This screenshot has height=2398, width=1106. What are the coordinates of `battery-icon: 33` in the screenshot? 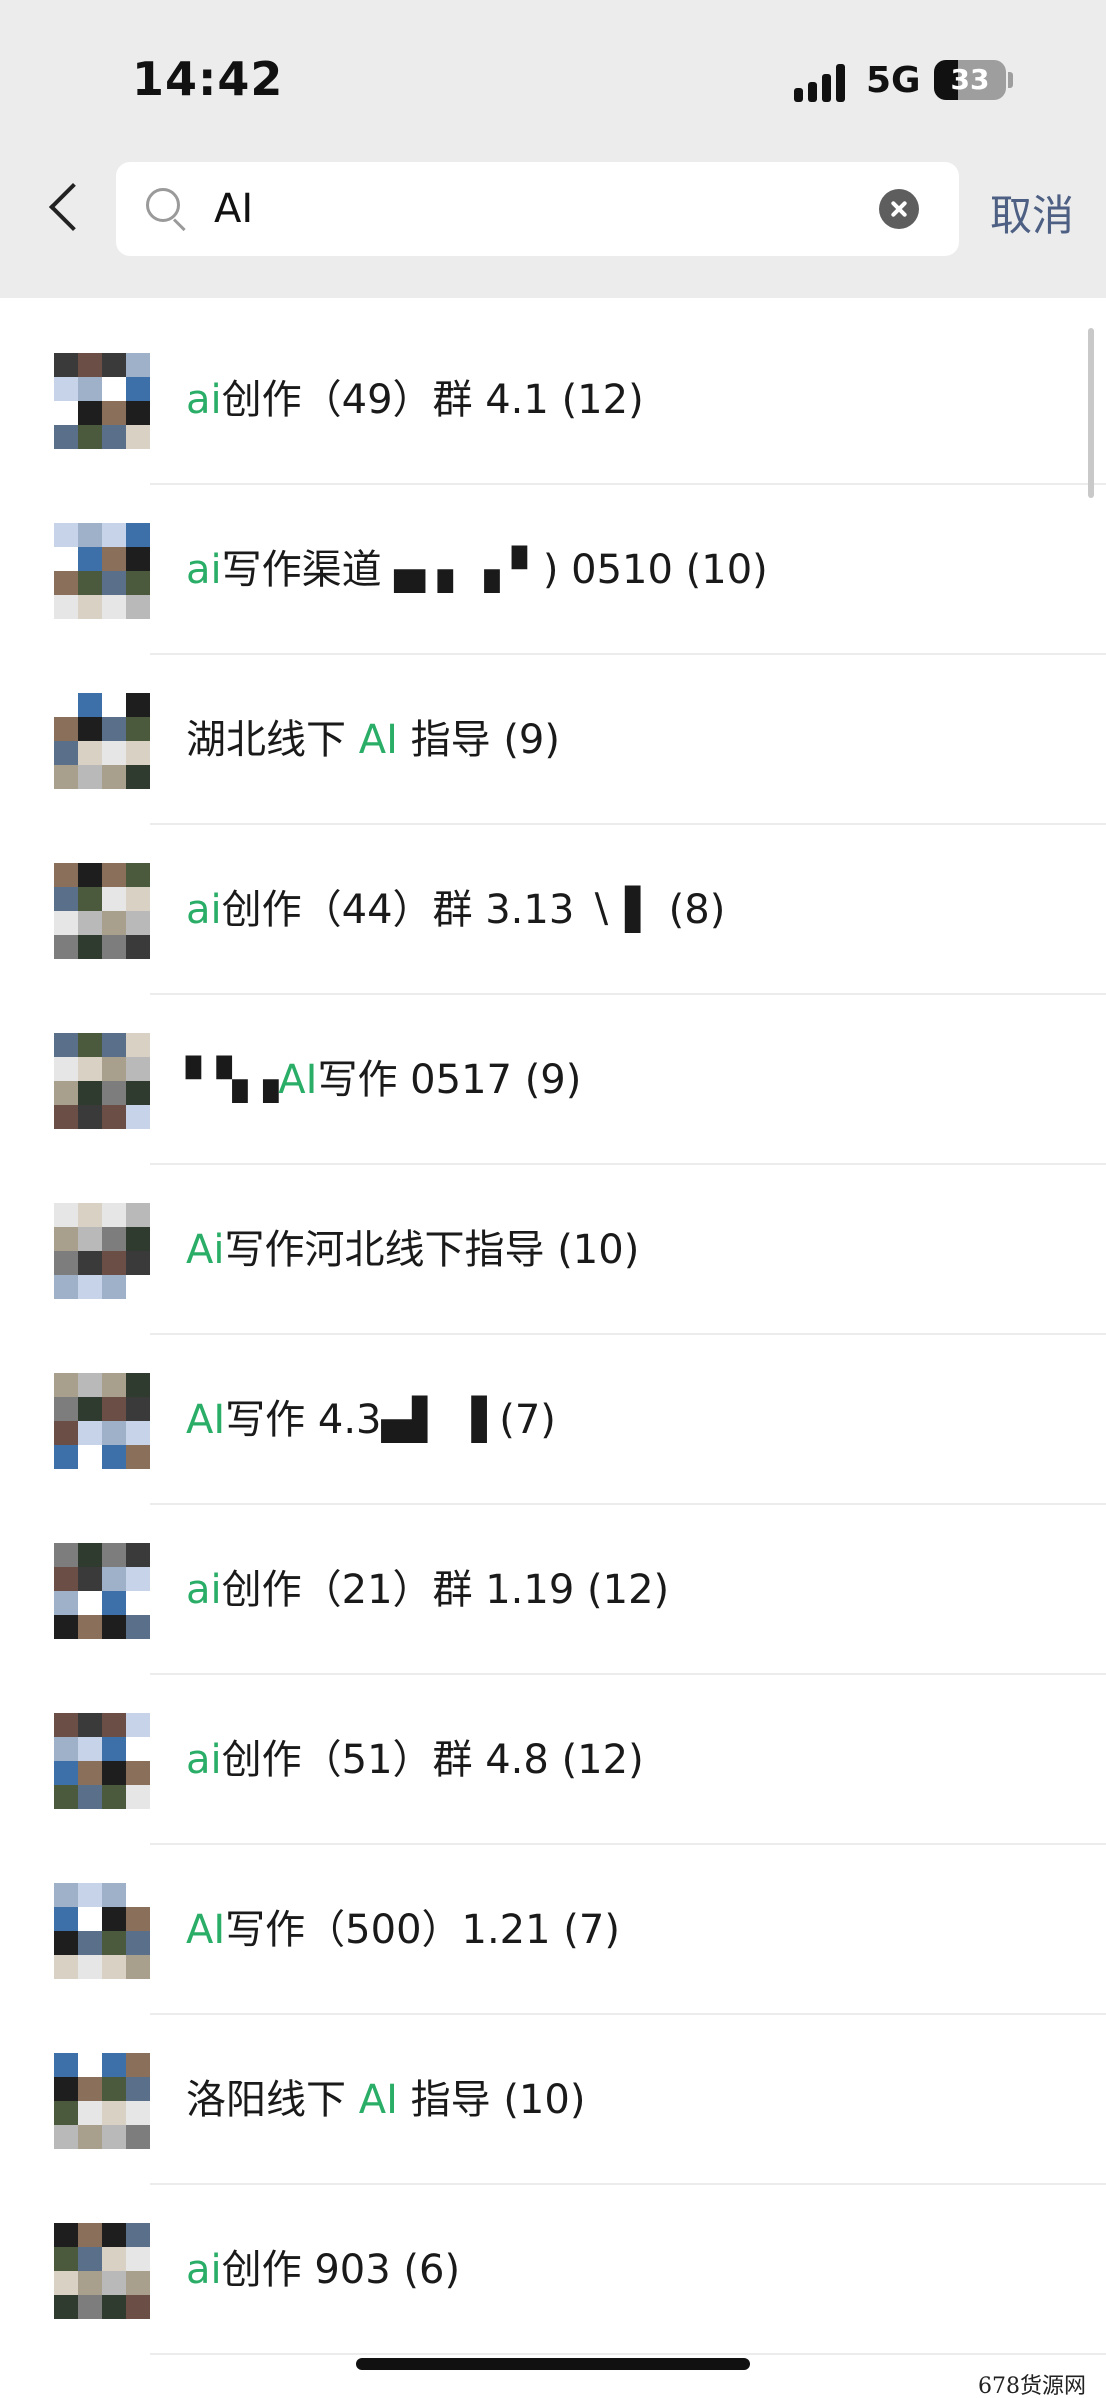 It's located at (970, 80).